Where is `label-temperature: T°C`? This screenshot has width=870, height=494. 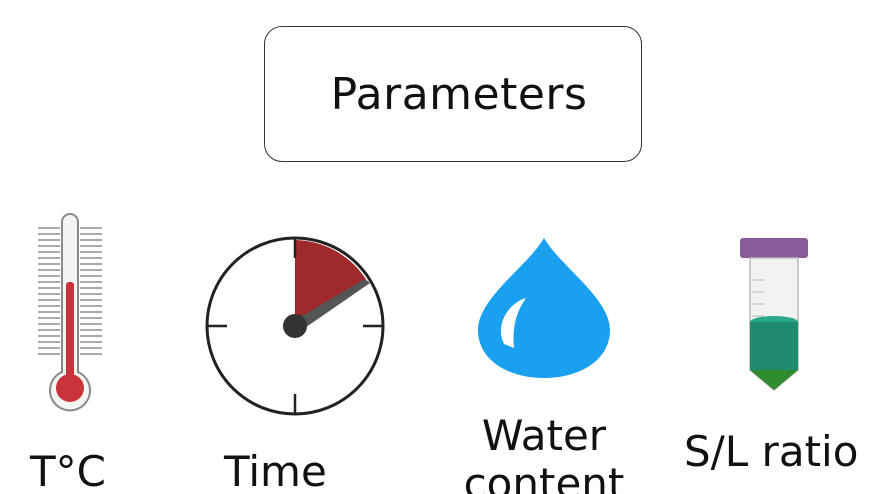
label-temperature: T°C is located at coordinates (68, 470).